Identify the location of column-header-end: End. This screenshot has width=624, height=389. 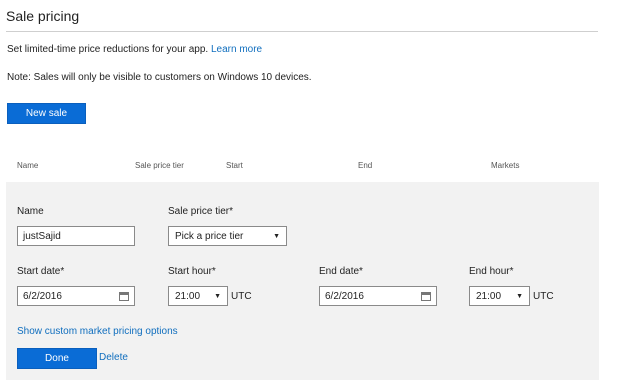
(365, 165).